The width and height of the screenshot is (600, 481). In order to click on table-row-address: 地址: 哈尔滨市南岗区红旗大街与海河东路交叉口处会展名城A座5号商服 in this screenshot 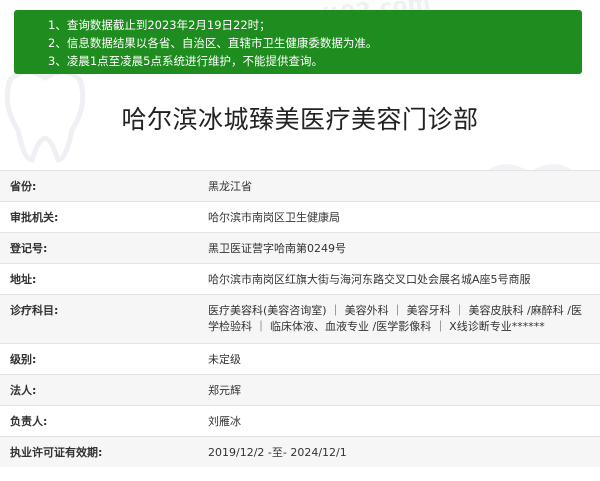, I will do `click(300, 279)`.